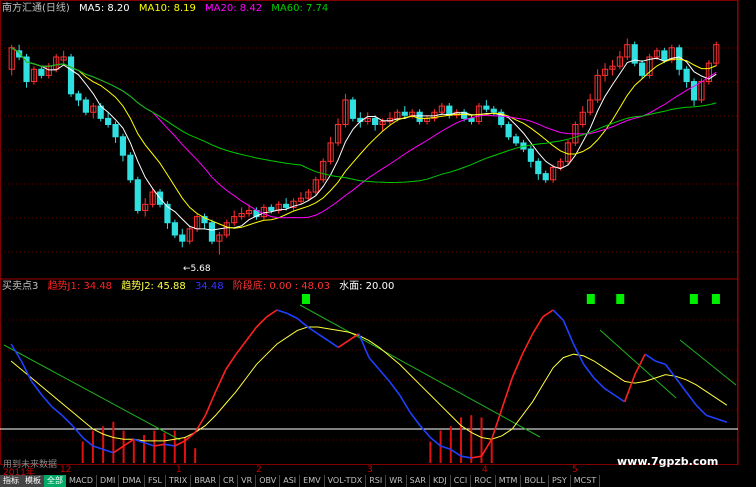  What do you see at coordinates (290, 481) in the screenshot?
I see `tab-asi: ASI` at bounding box center [290, 481].